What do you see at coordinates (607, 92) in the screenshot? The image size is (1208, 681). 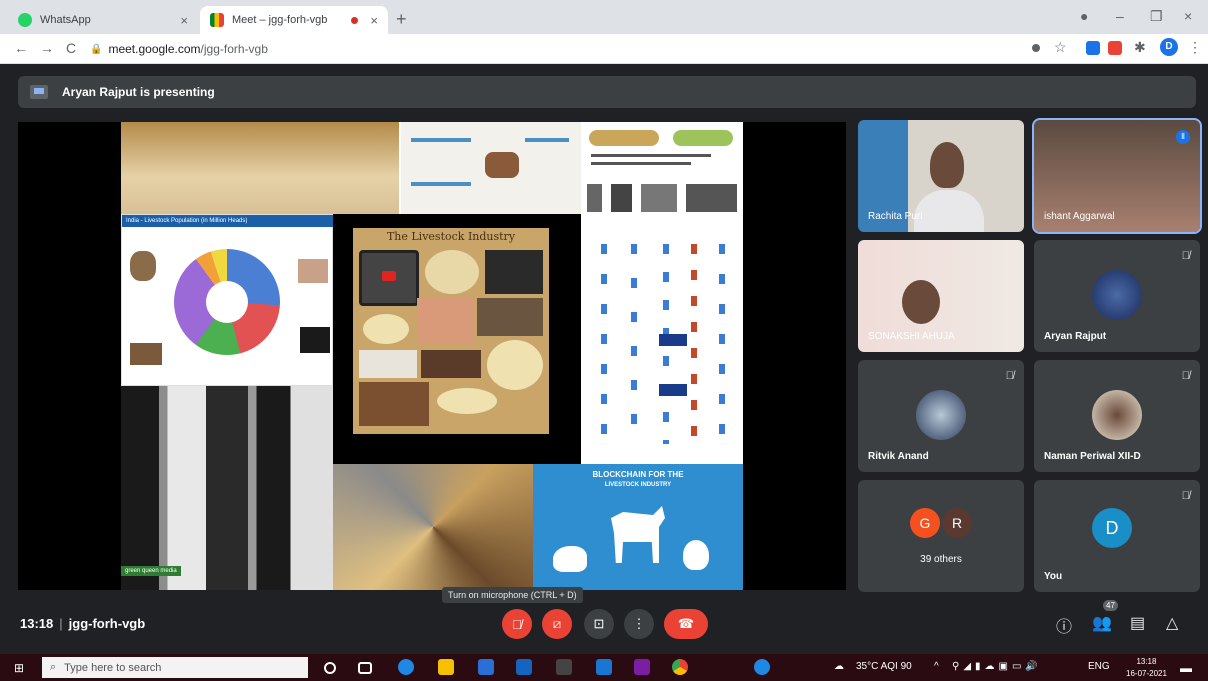 I see `presenting-banner: Aryan Rajput is presenting` at bounding box center [607, 92].